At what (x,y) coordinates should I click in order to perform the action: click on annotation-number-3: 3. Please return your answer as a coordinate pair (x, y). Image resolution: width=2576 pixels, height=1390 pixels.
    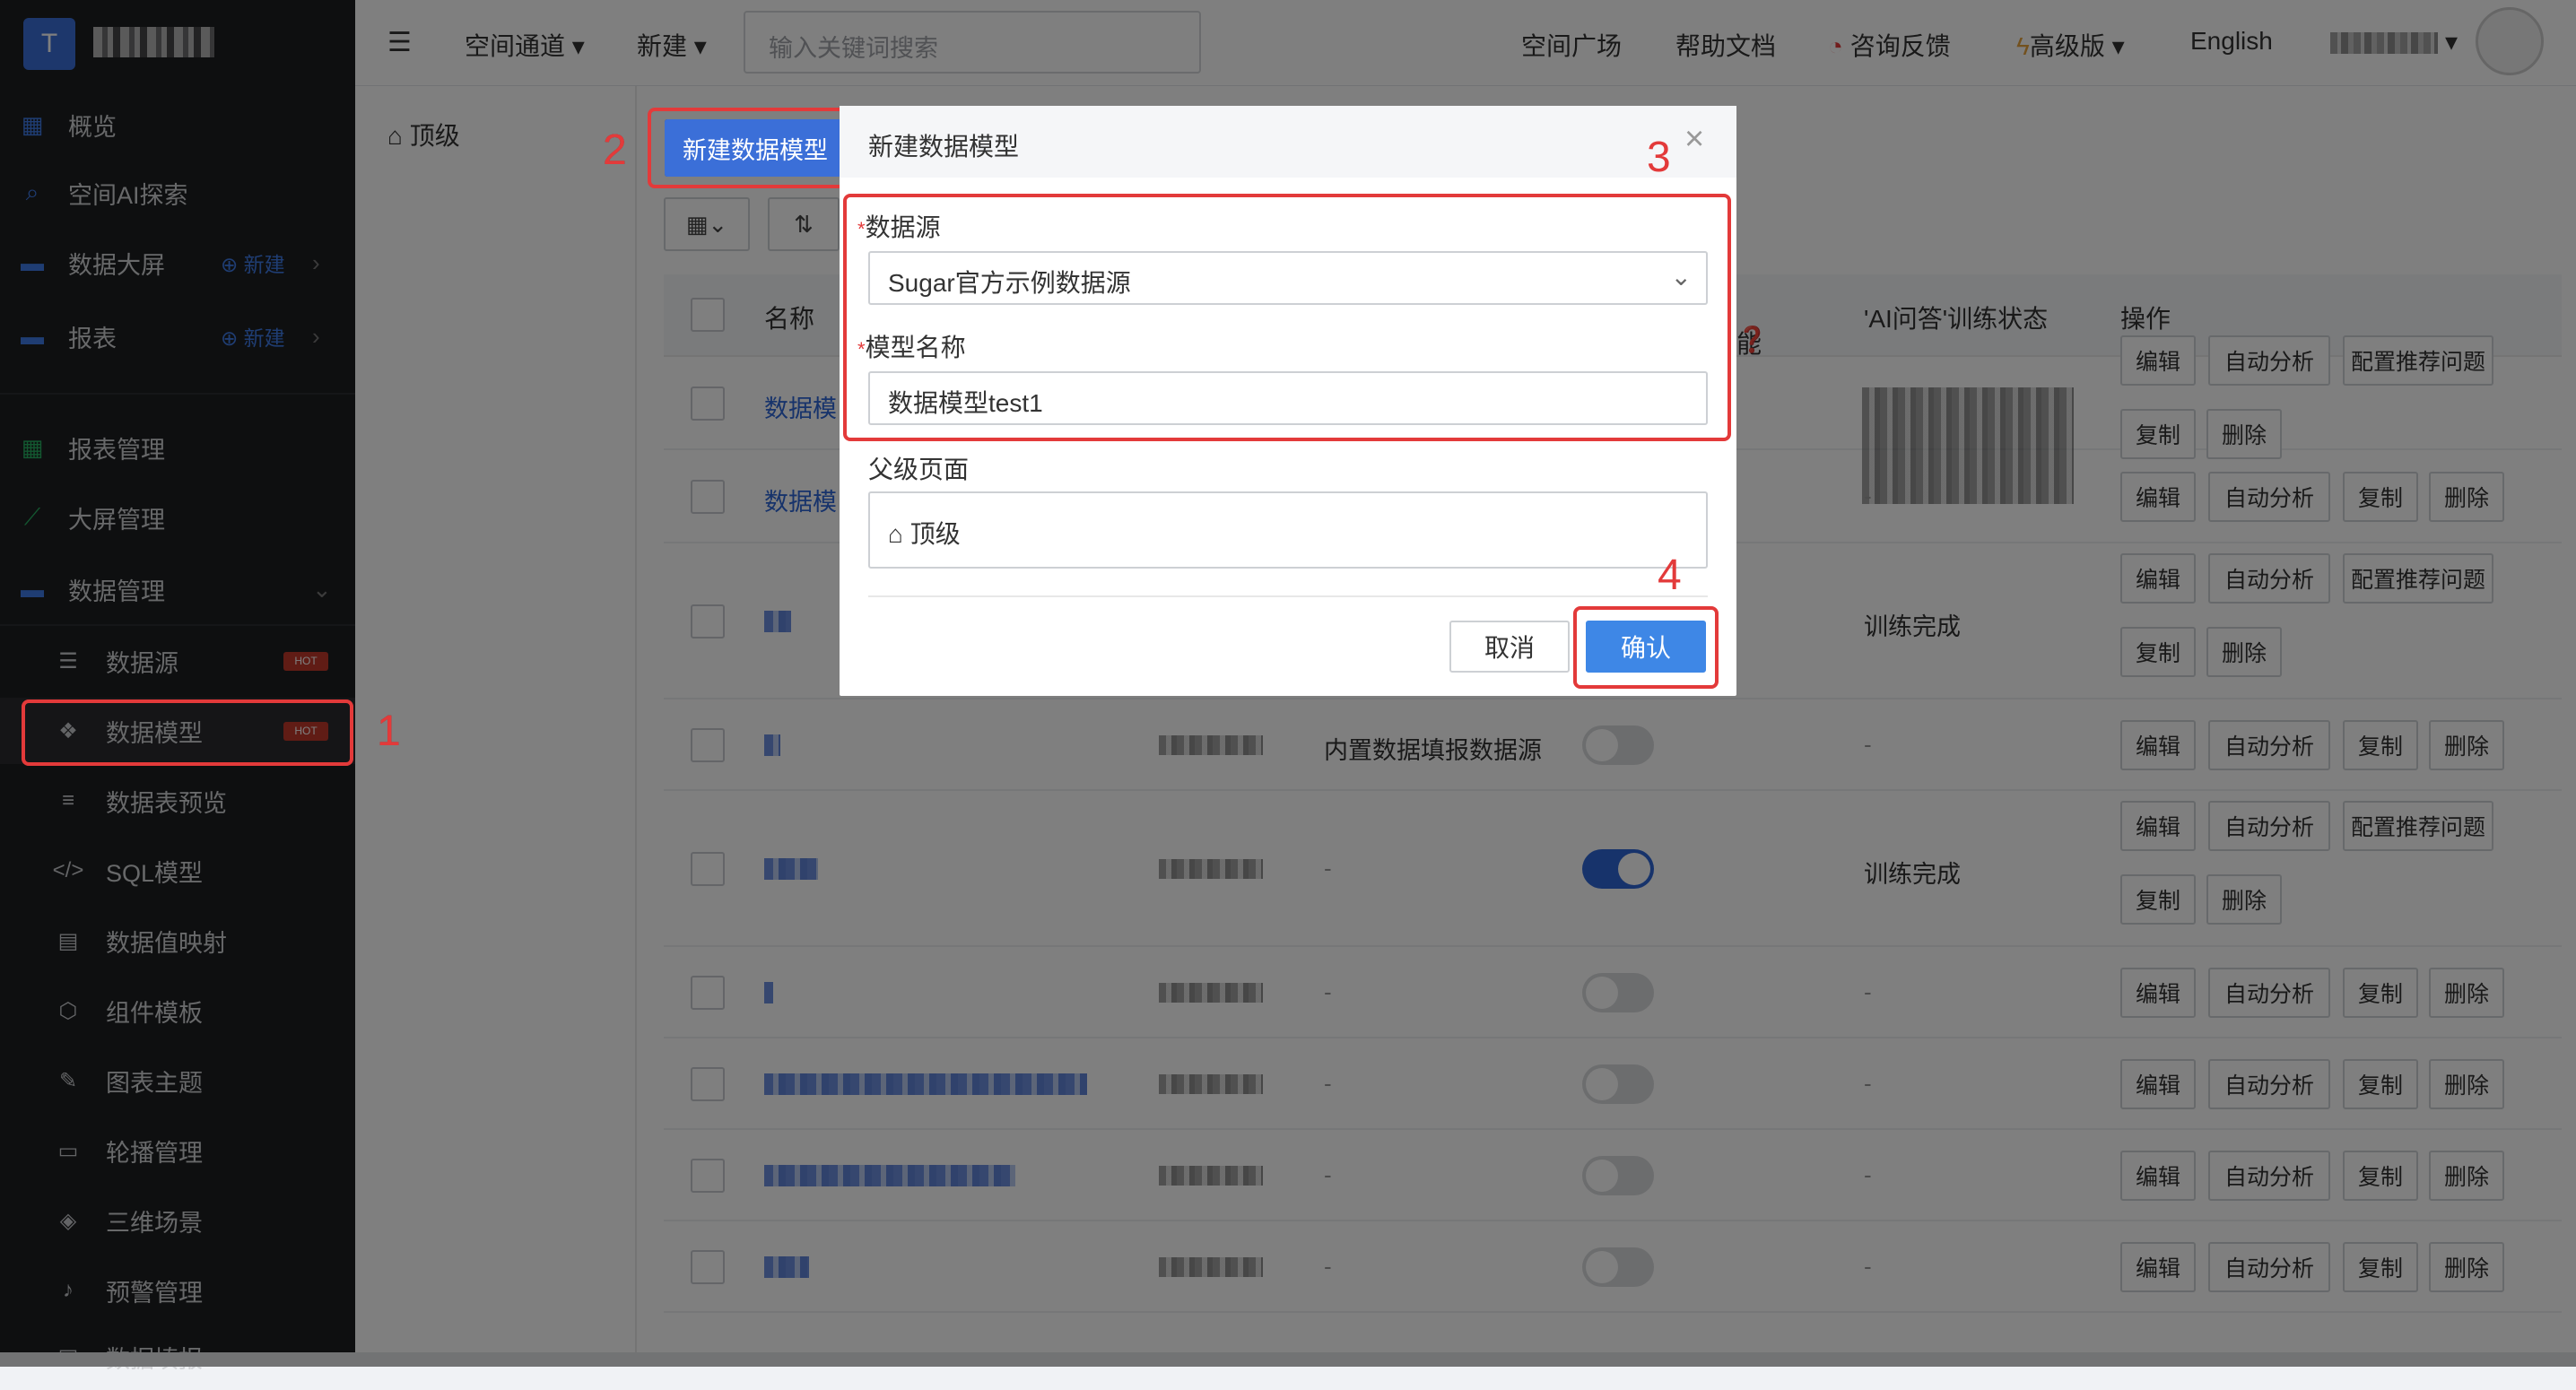
    Looking at the image, I should click on (1659, 157).